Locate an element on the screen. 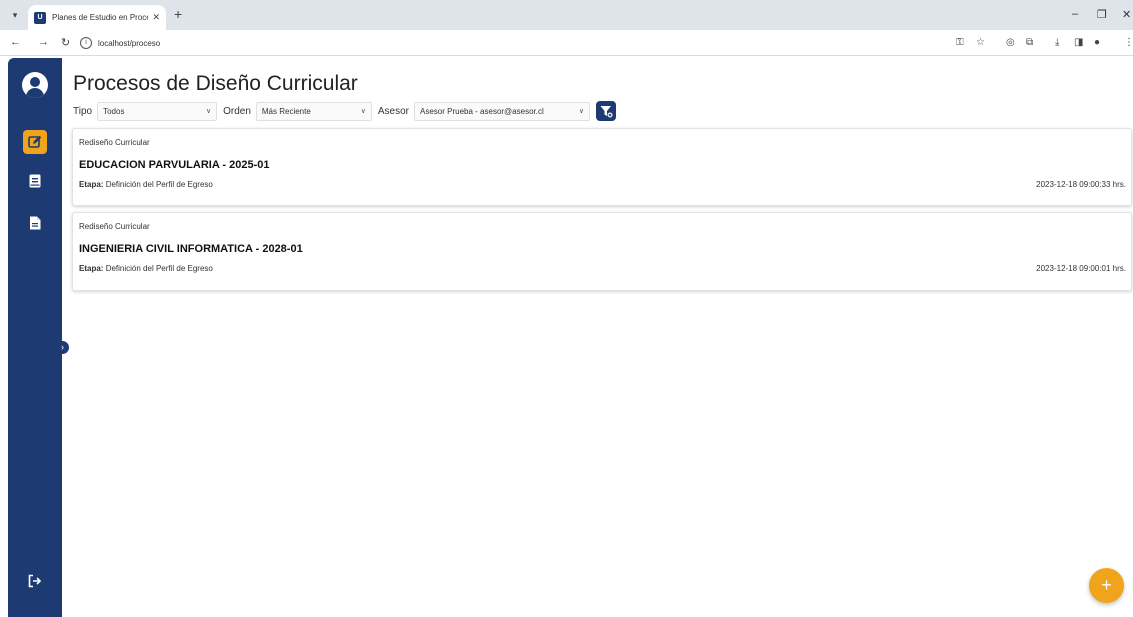 This screenshot has width=1133, height=617. download-icon: ⤓ is located at coordinates (1057, 42).